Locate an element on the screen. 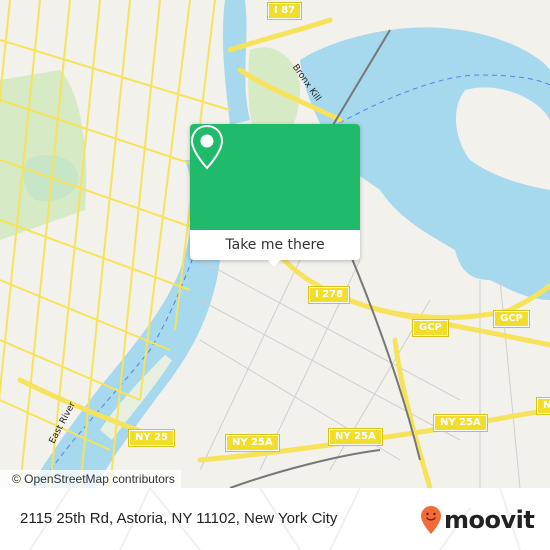 The image size is (550, 550). popup-header is located at coordinates (275, 177).